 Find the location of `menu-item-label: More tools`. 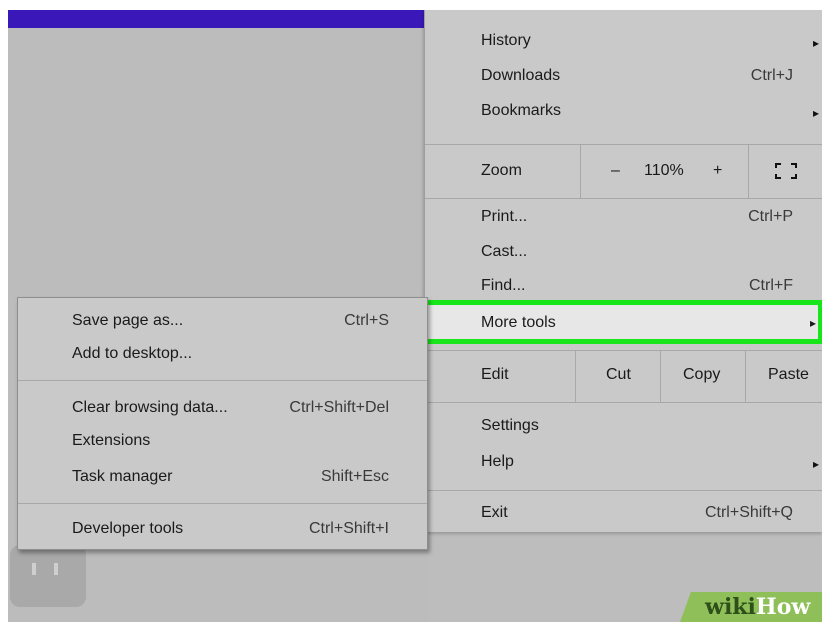

menu-item-label: More tools is located at coordinates (518, 322).